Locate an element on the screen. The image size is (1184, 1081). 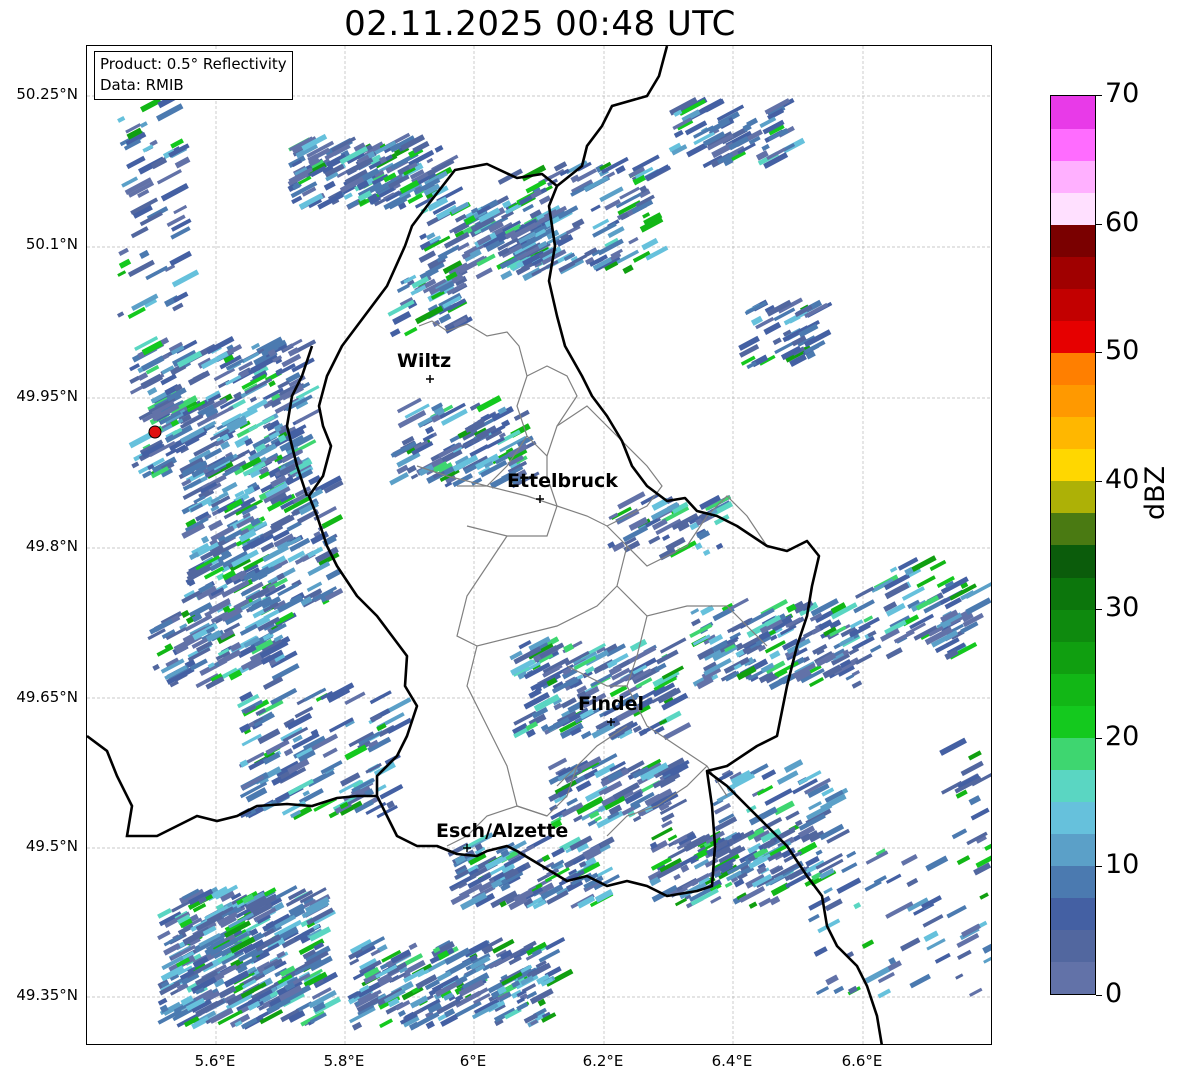
lat-label: 49.8°N is located at coordinates (51, 546).